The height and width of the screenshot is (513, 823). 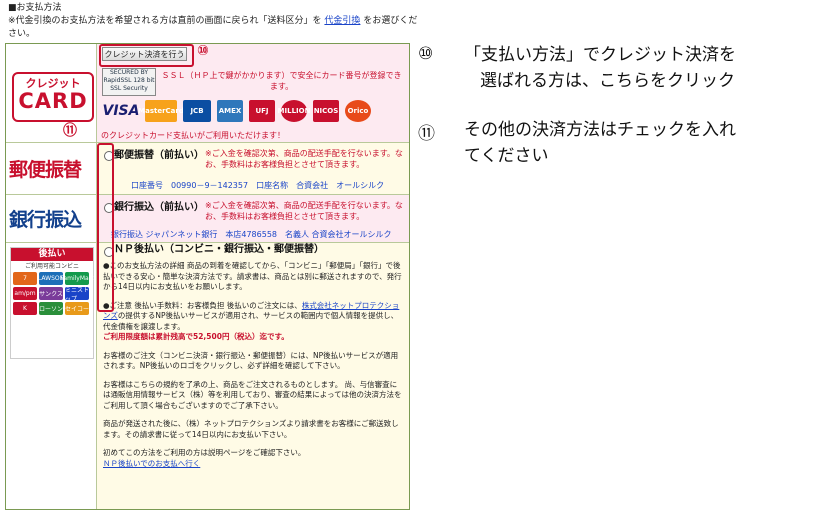 What do you see at coordinates (52, 254) in the screenshot?
I see `np-logo-head: 後払い` at bounding box center [52, 254].